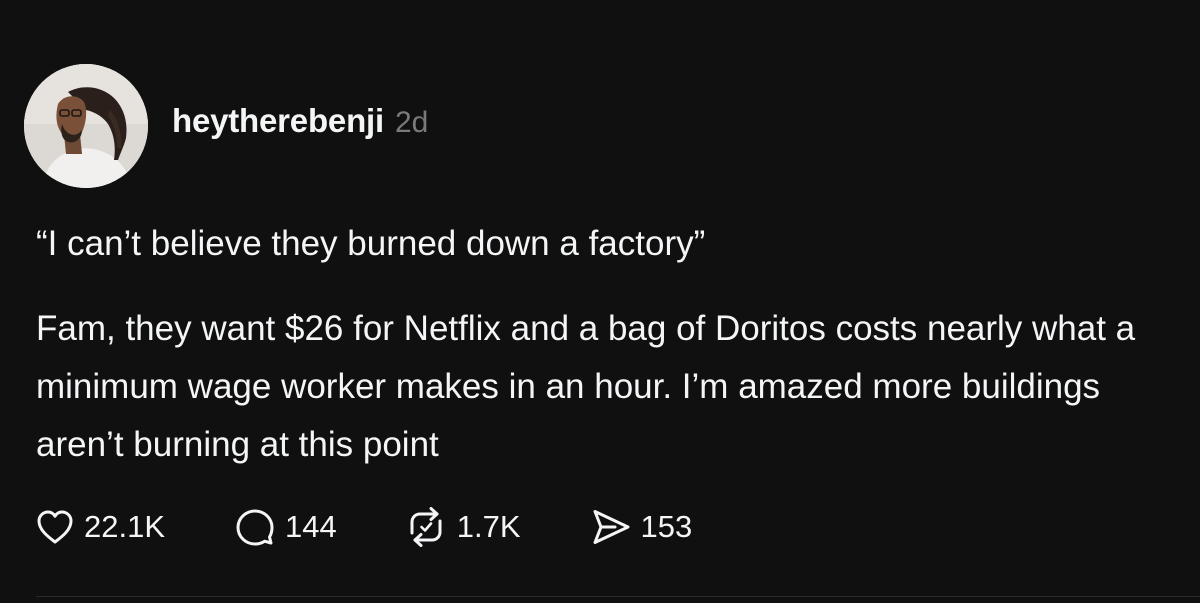 Image resolution: width=1200 pixels, height=603 pixels. Describe the element at coordinates (488, 526) in the screenshot. I see `repost-count: 1.7K` at that location.